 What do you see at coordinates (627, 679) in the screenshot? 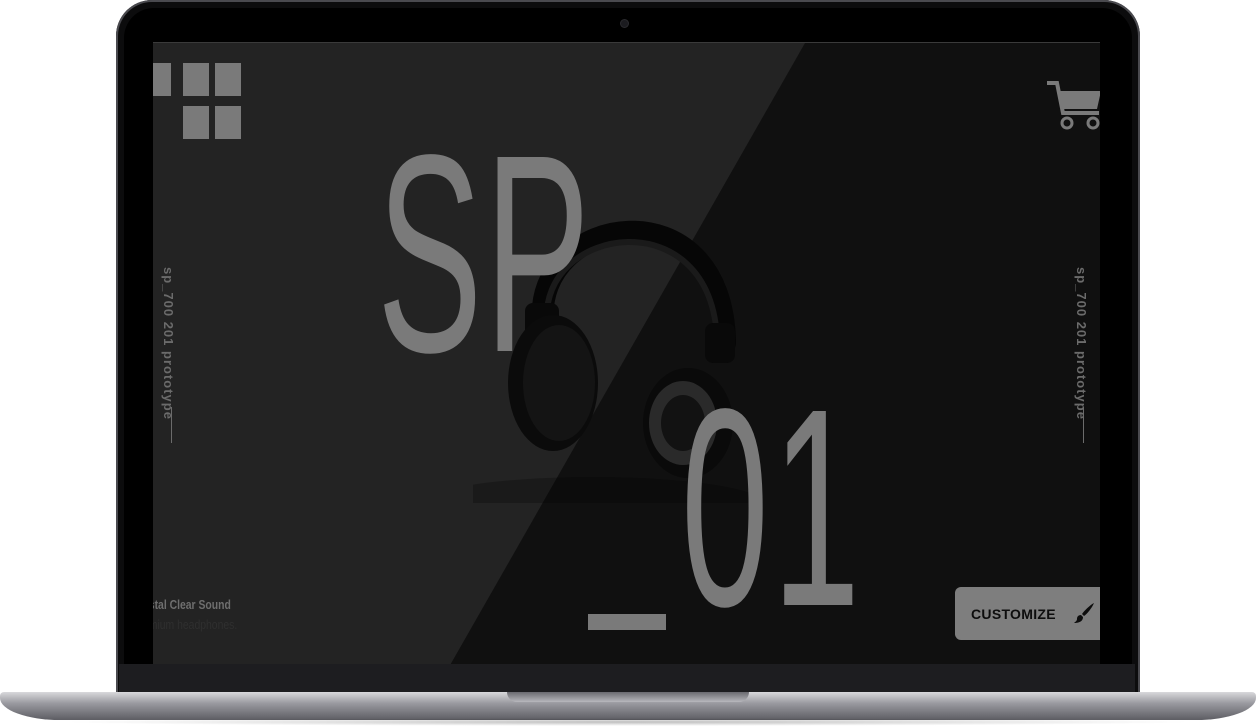
I see `laptop-chin` at bounding box center [627, 679].